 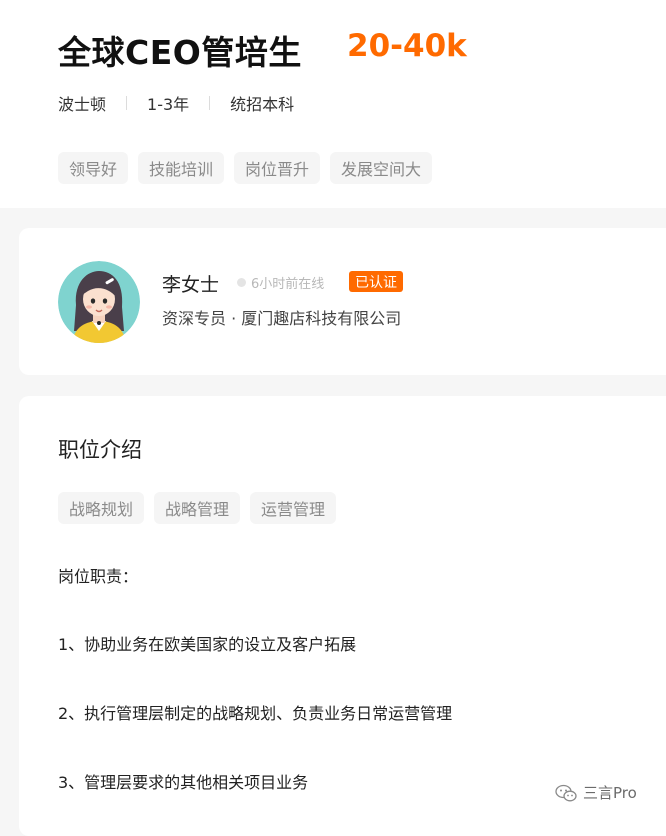 What do you see at coordinates (207, 644) in the screenshot?
I see `duty-item: 1、协助业务在欧美国家的设立及客户拓展` at bounding box center [207, 644].